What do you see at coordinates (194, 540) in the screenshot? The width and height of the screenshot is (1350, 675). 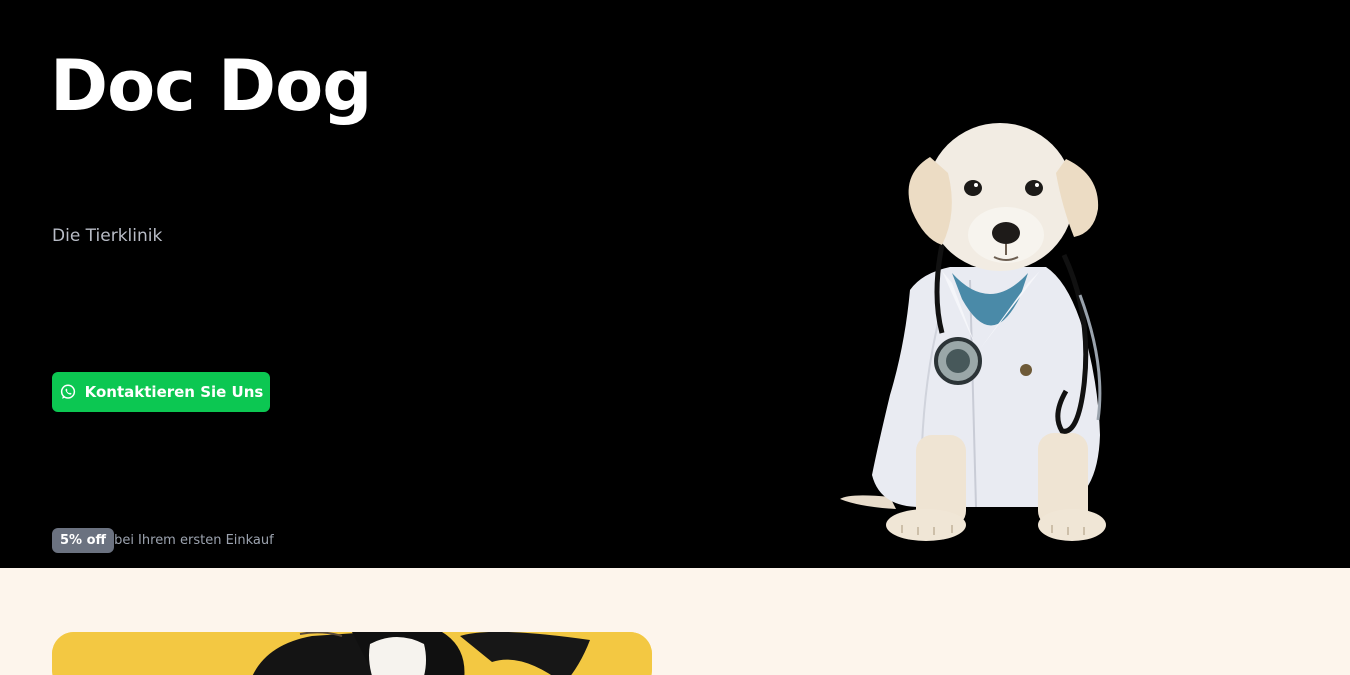 I see `promo-text: bei Ihrem ersten Einkauf` at bounding box center [194, 540].